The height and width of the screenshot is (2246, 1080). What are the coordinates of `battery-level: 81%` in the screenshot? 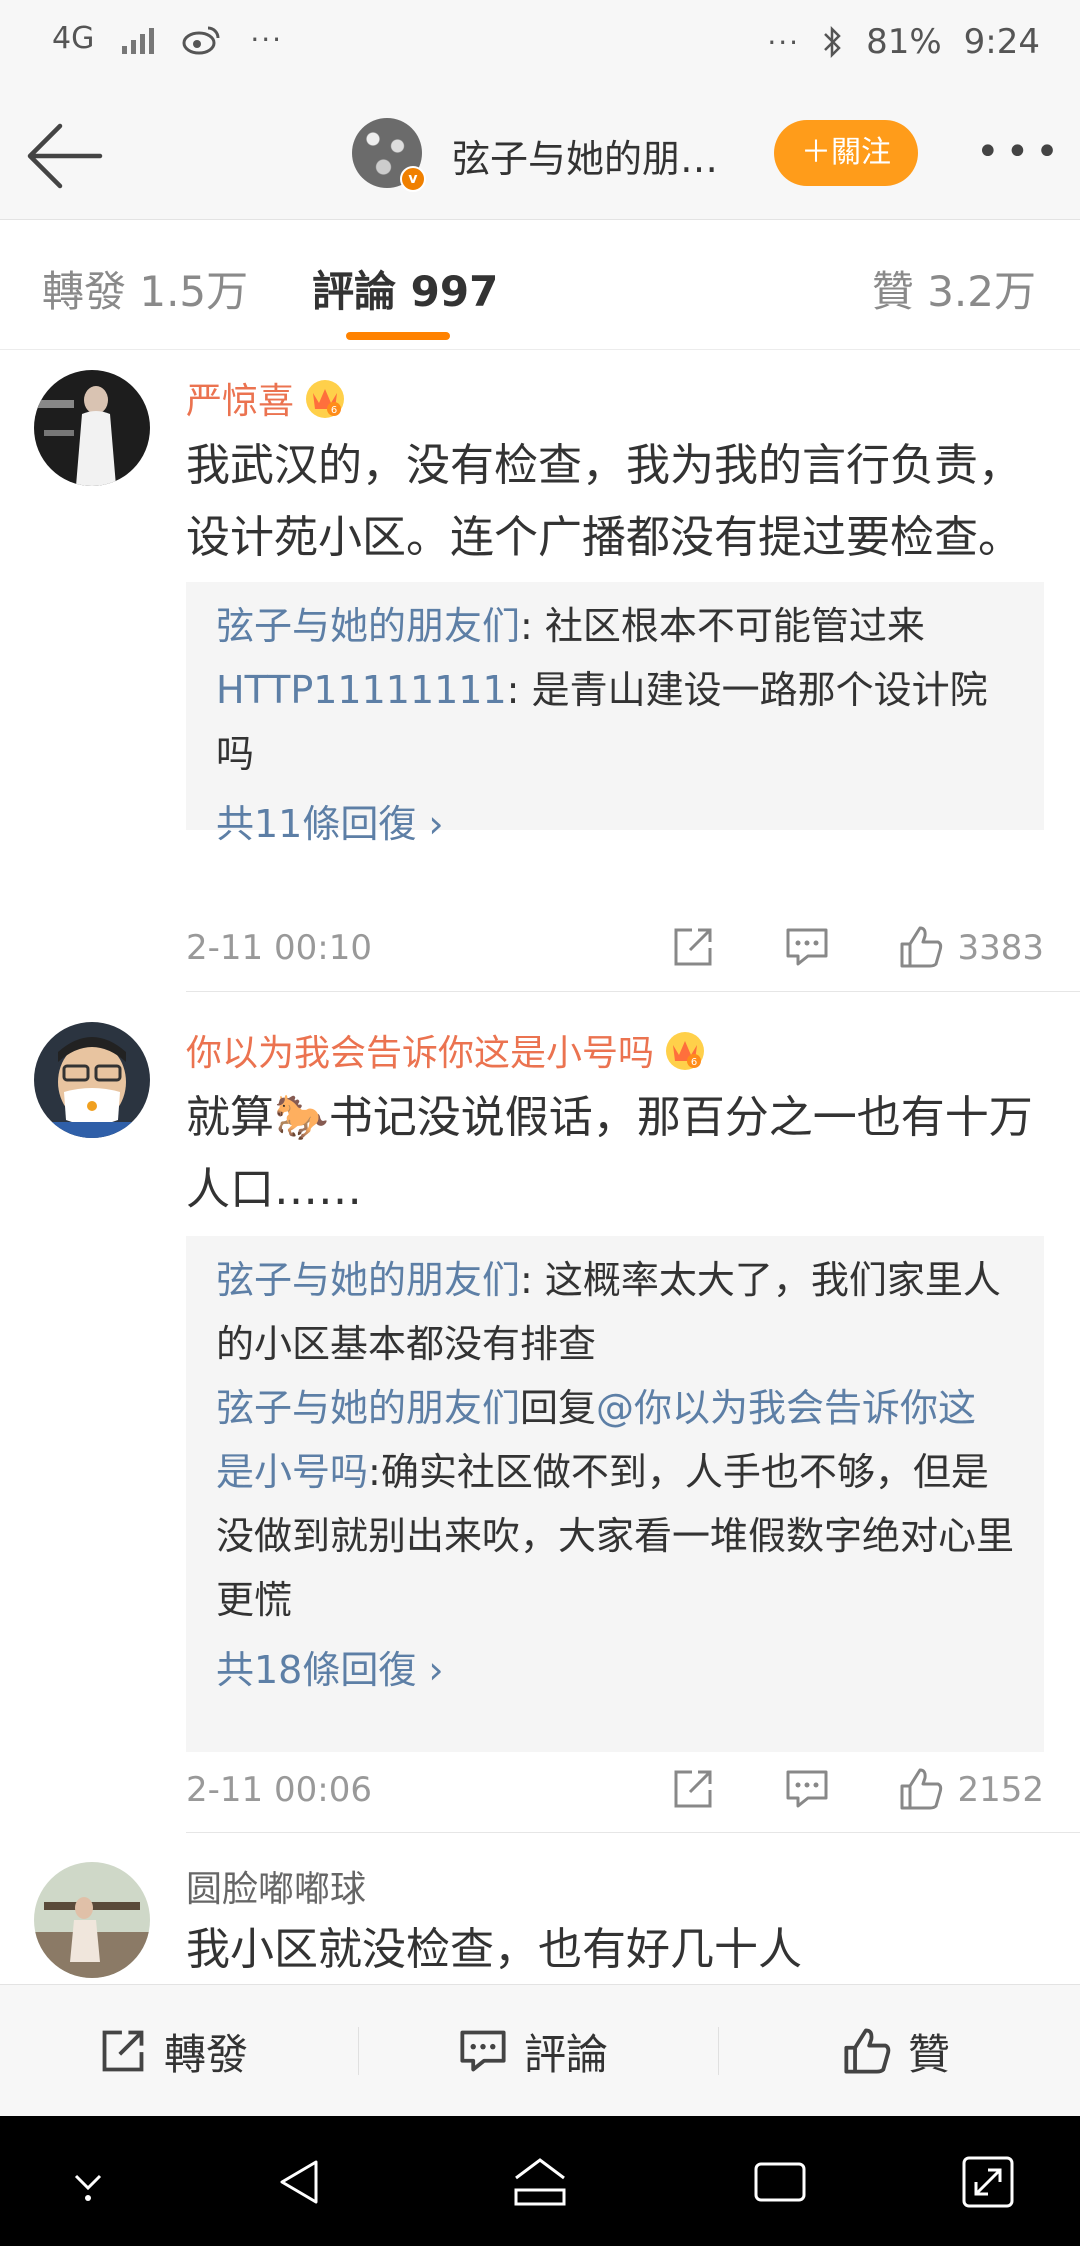 It's located at (904, 42).